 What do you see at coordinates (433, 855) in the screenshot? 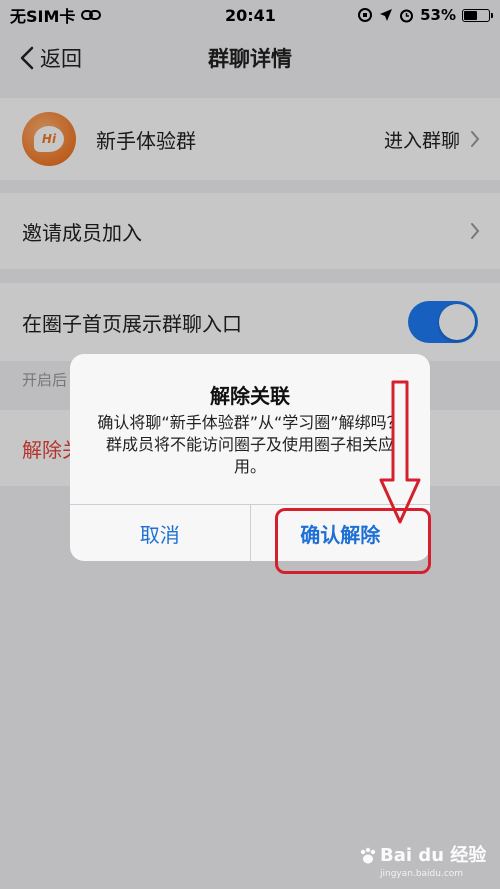
I see `watermark-brand: Bai du 经验` at bounding box center [433, 855].